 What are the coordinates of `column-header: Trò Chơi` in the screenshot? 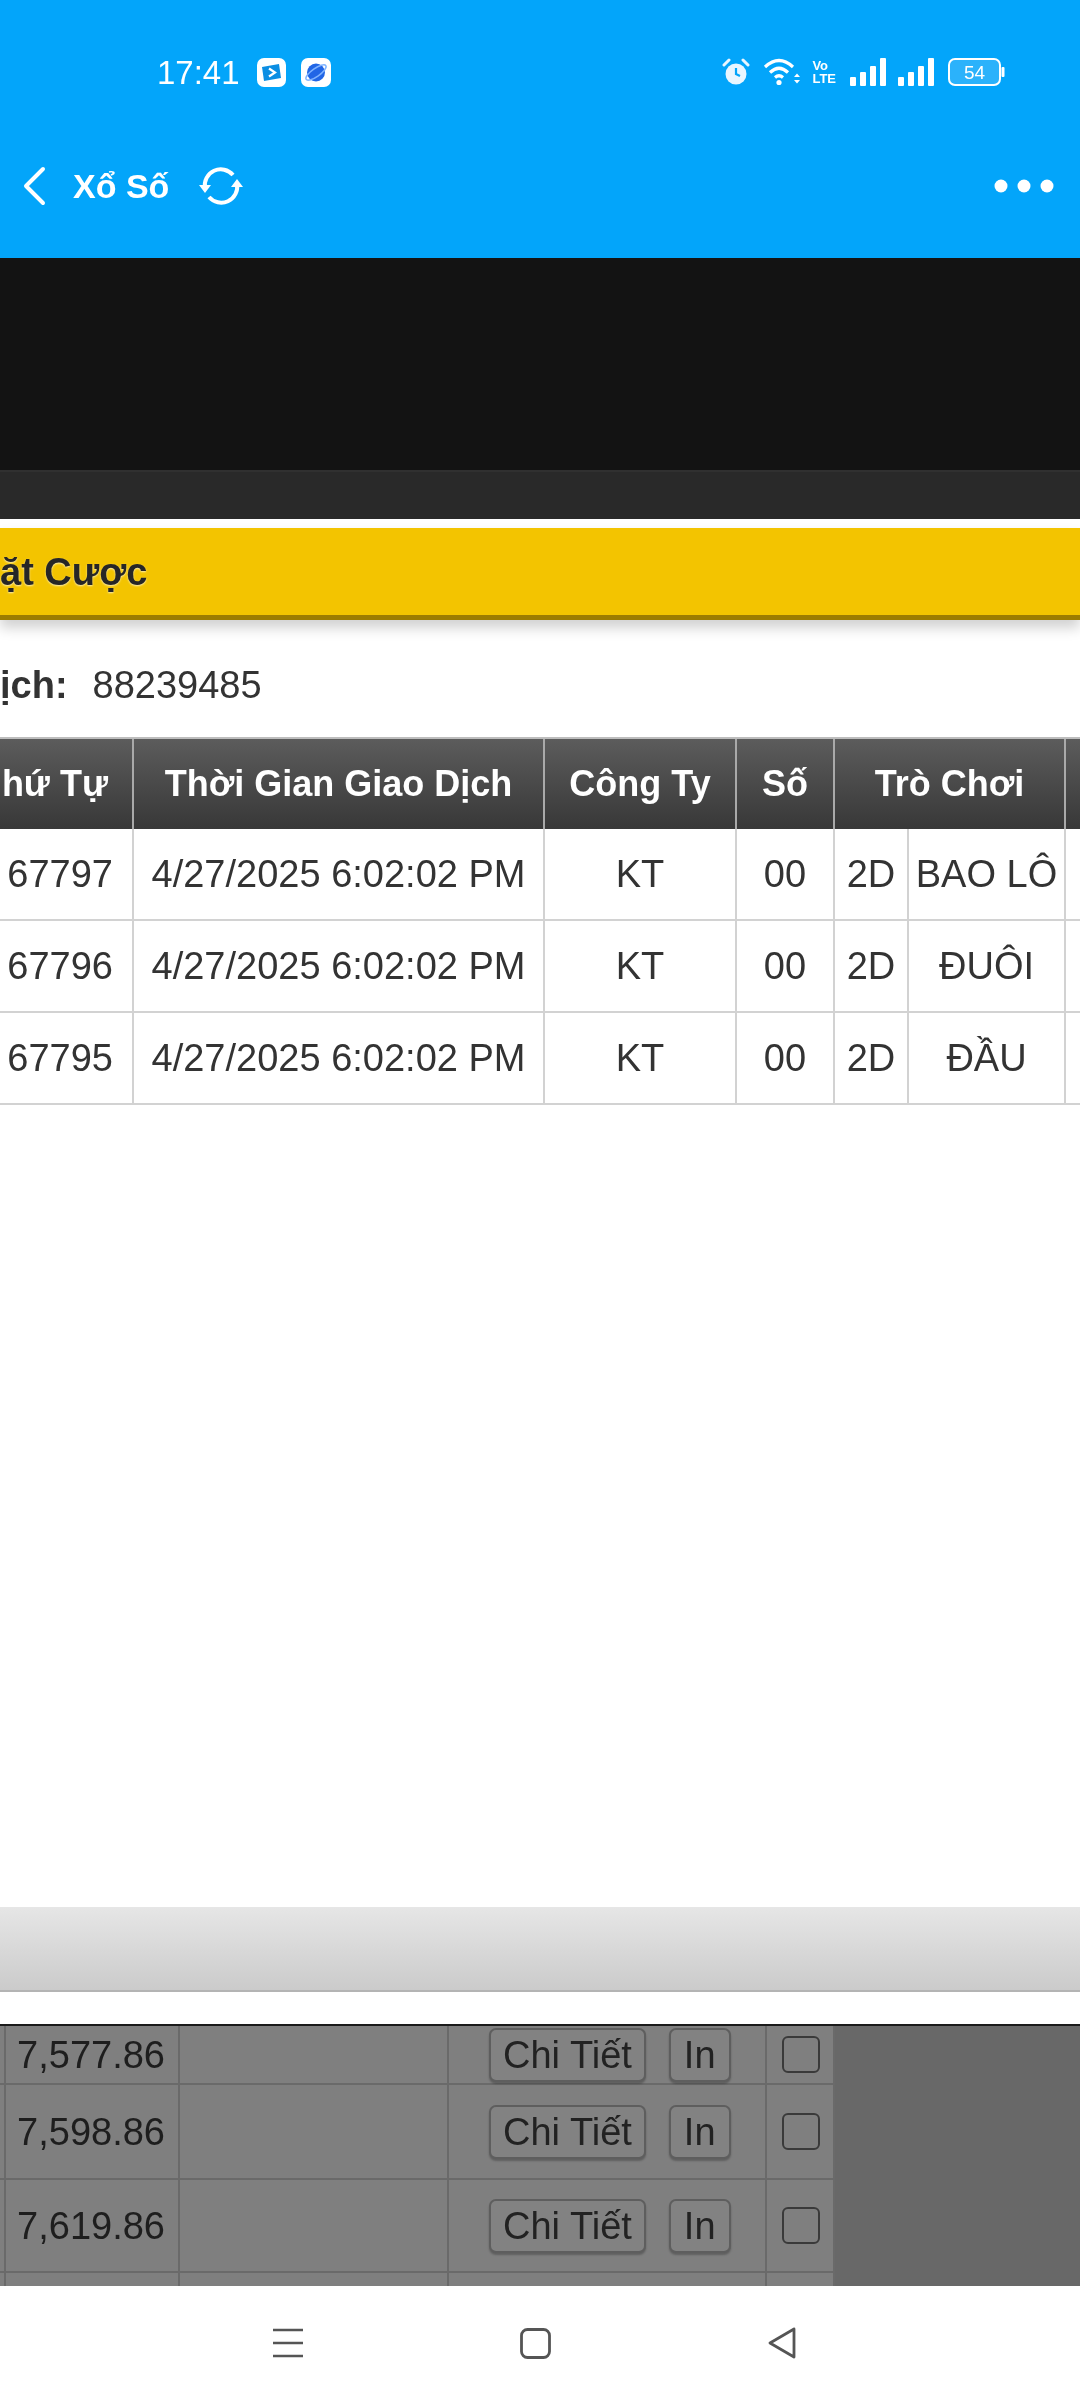 It's located at (950, 784).